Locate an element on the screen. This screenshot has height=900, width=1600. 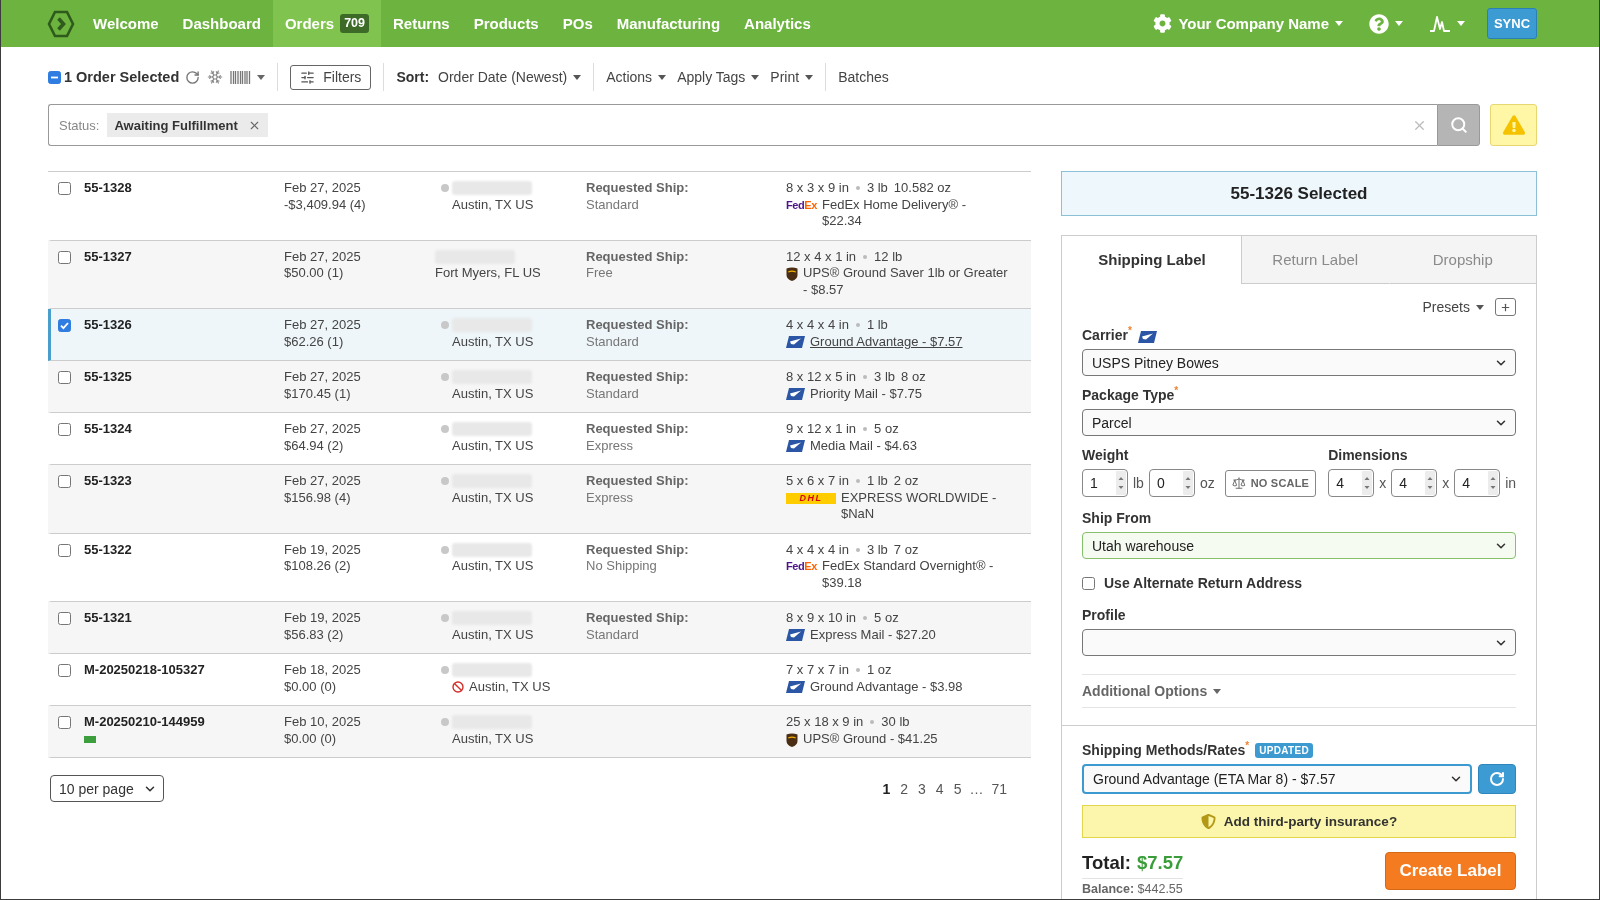
account-balance: Balance: $442.55 is located at coordinates (1132, 887).